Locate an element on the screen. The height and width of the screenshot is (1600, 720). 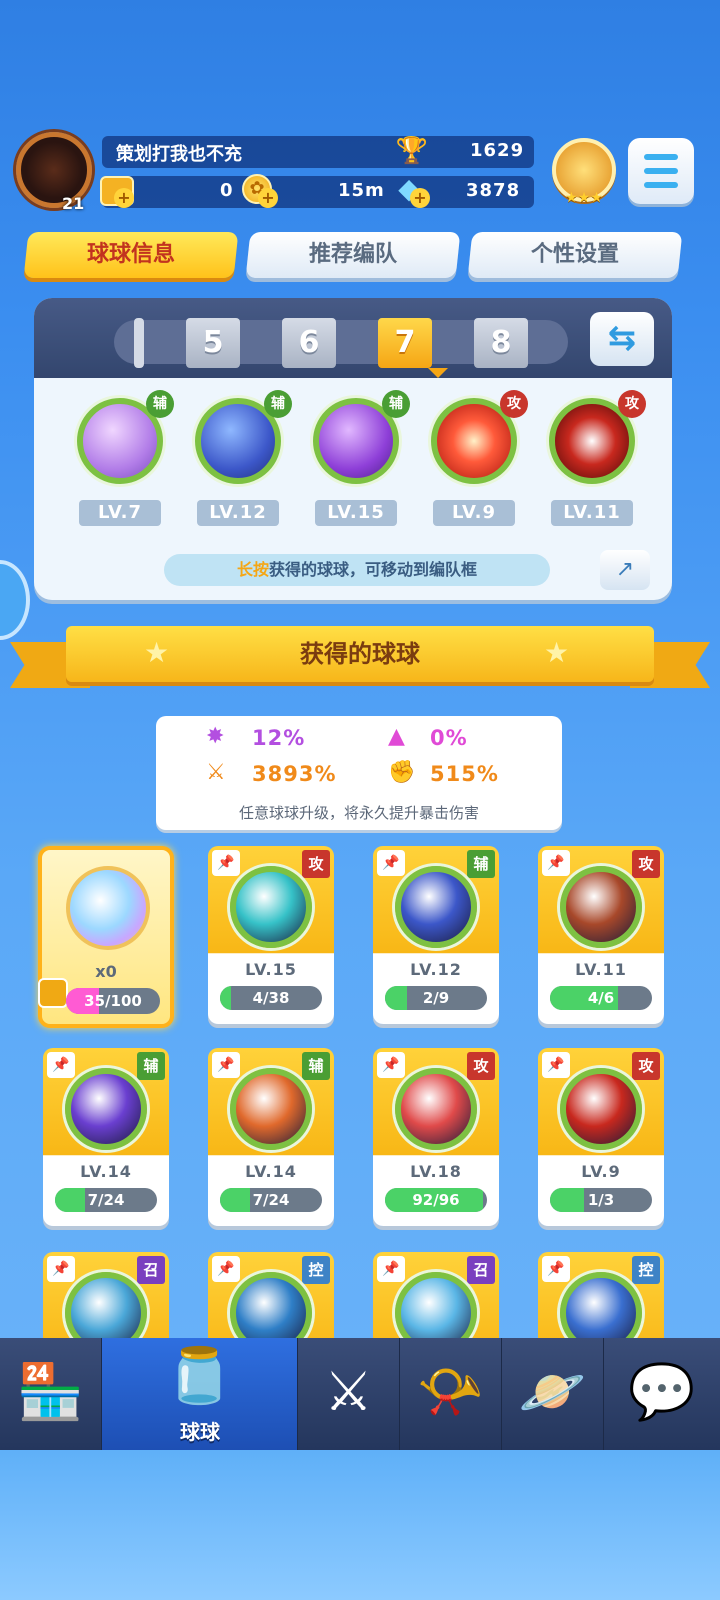
crit-damage-icon: ⚔ is located at coordinates (216, 772).